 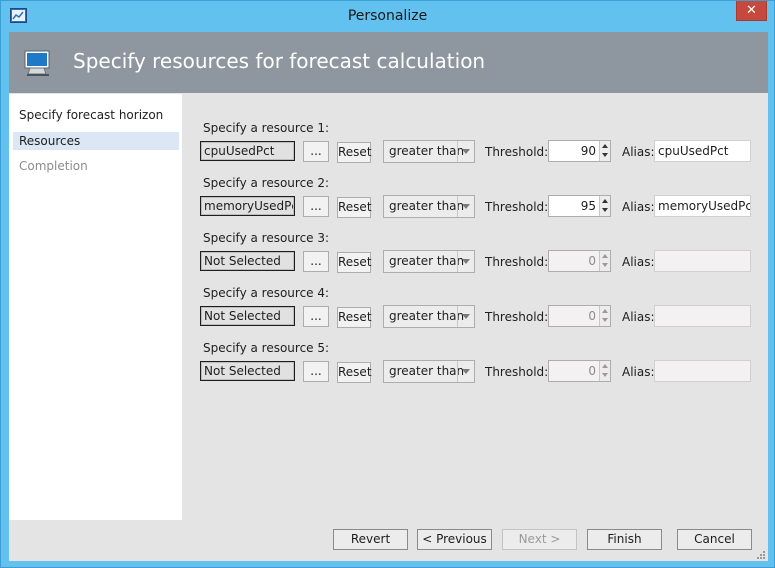 I want to click on resource-2-reset-button: Reset, so click(x=354, y=207).